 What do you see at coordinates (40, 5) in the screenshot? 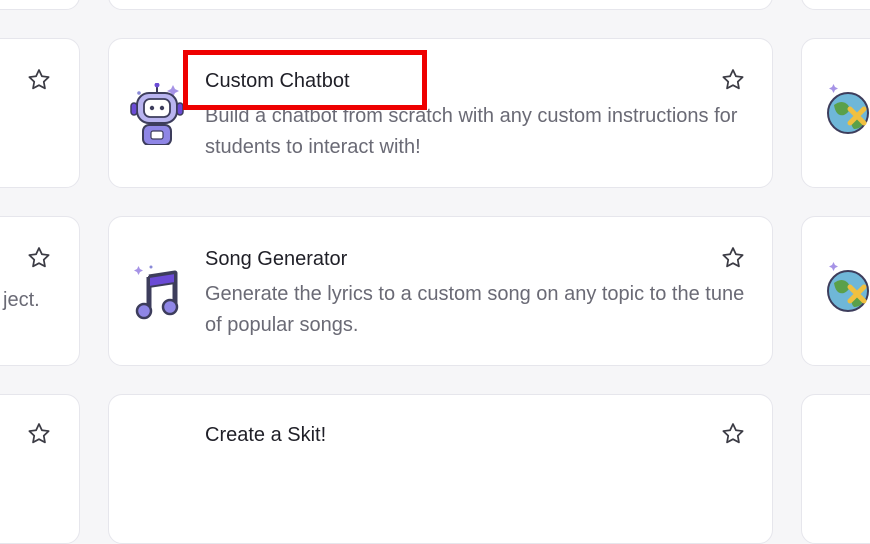
I see `card-top-left-partial` at bounding box center [40, 5].